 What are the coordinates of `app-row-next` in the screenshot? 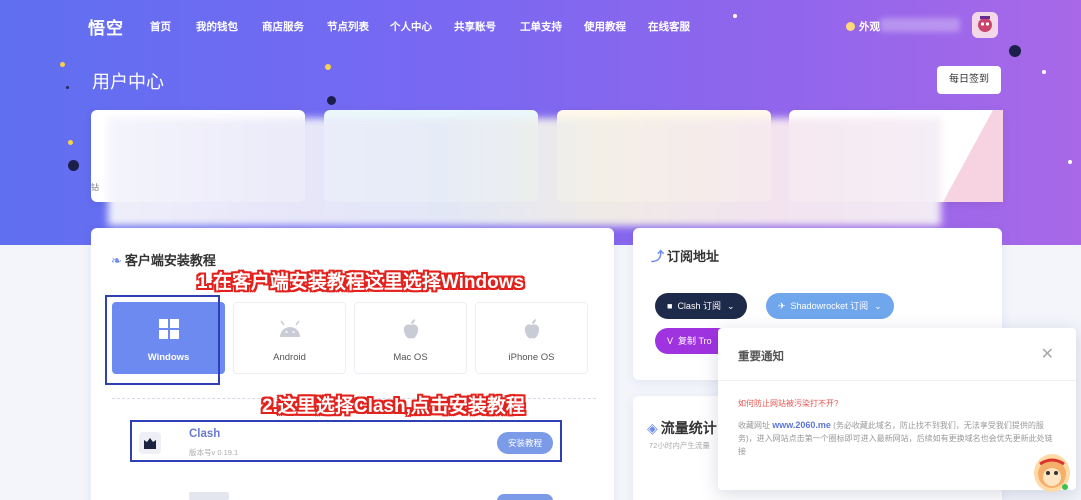 It's located at (347, 495).